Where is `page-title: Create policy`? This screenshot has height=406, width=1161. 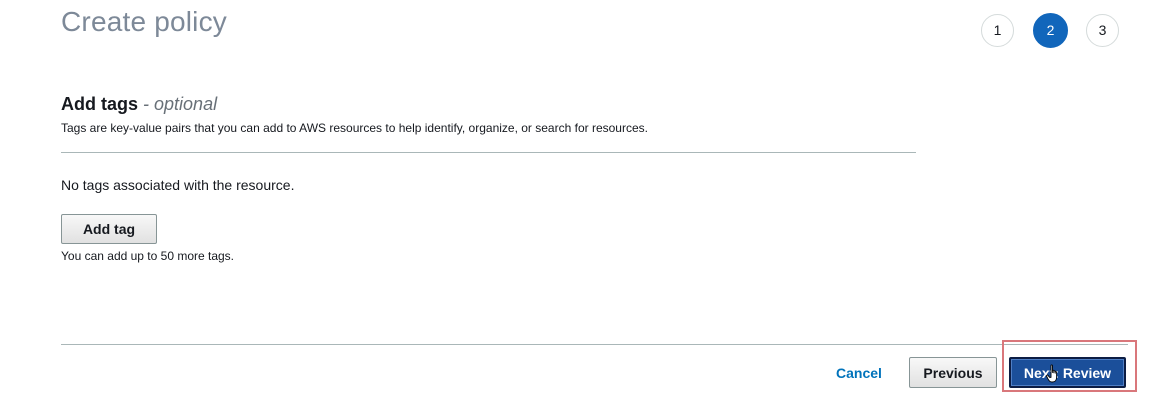
page-title: Create policy is located at coordinates (144, 21).